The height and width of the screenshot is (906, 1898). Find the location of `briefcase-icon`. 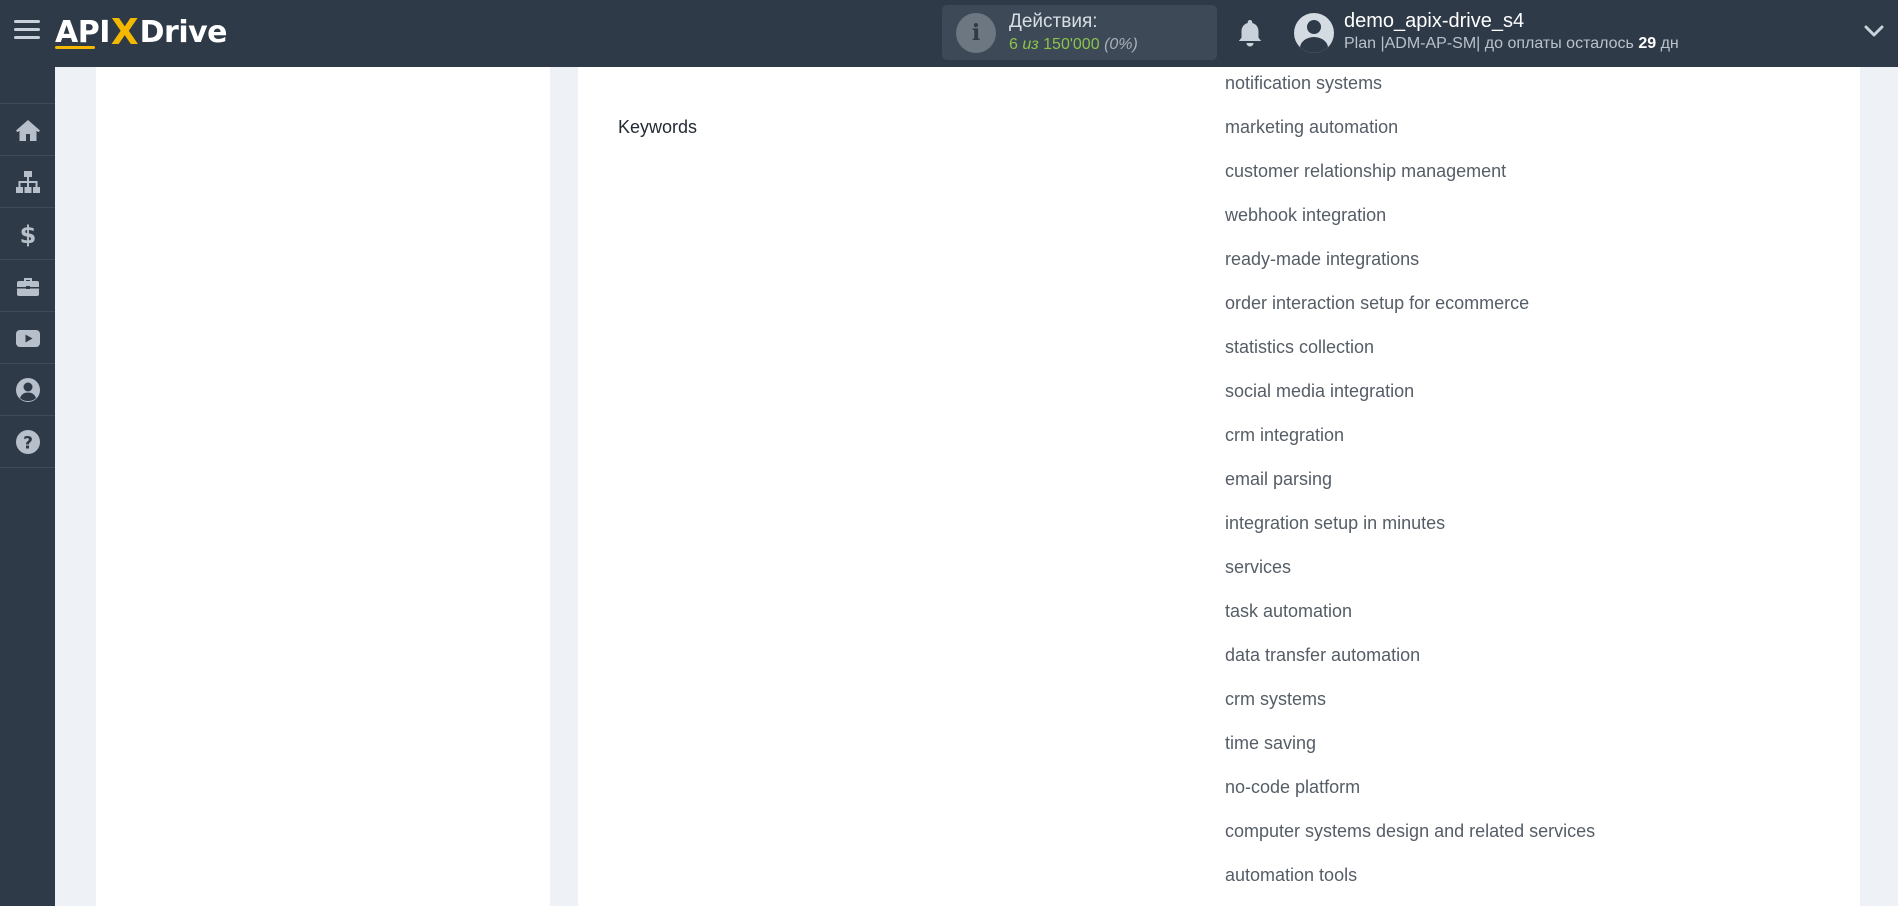

briefcase-icon is located at coordinates (27, 286).